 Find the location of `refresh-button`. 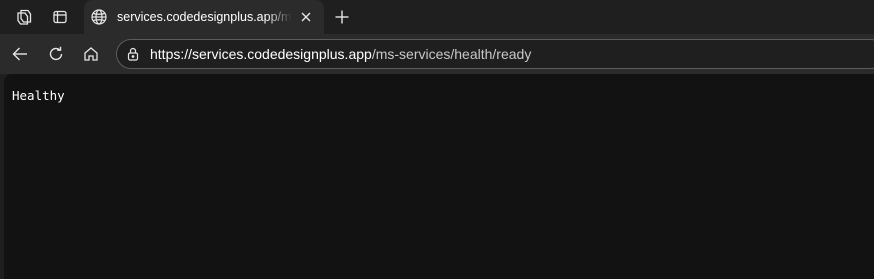

refresh-button is located at coordinates (56, 54).